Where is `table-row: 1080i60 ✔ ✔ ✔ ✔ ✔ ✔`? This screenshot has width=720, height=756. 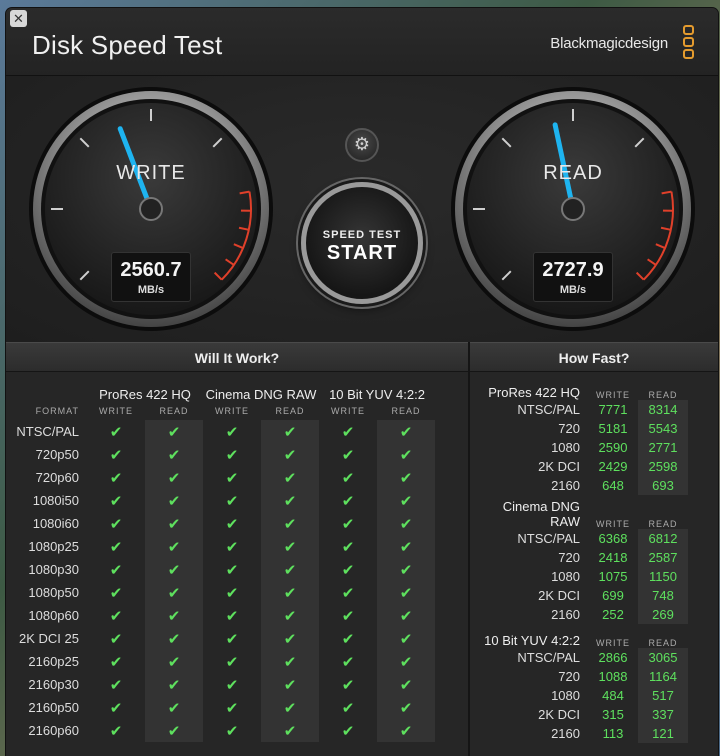
table-row: 1080i60 ✔ ✔ ✔ ✔ ✔ ✔ is located at coordinates (220, 523).